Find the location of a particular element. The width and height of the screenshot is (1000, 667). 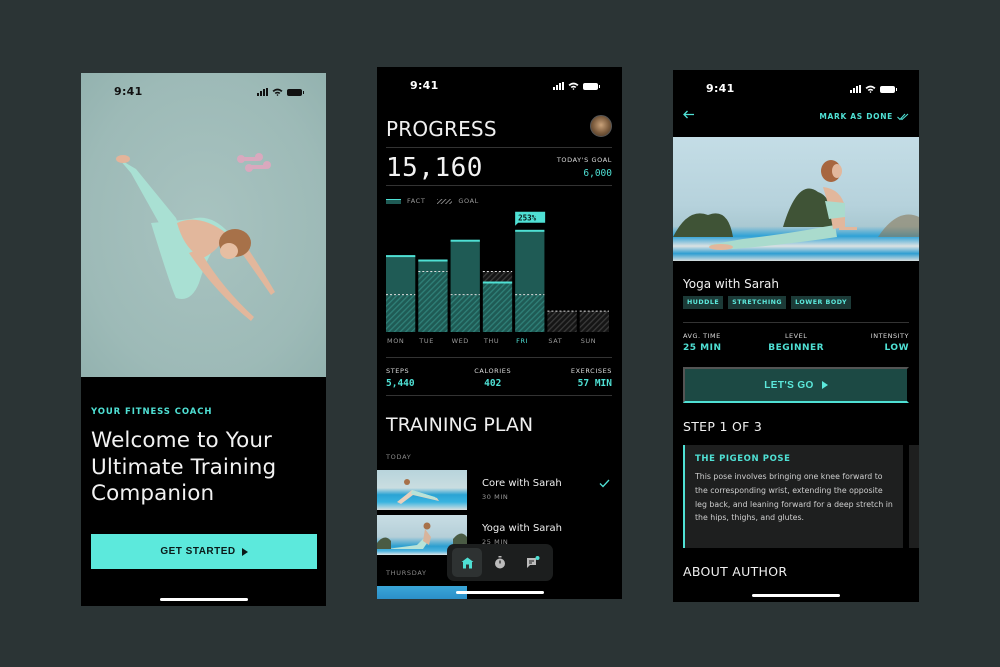

tag: HUDDLE is located at coordinates (703, 302).